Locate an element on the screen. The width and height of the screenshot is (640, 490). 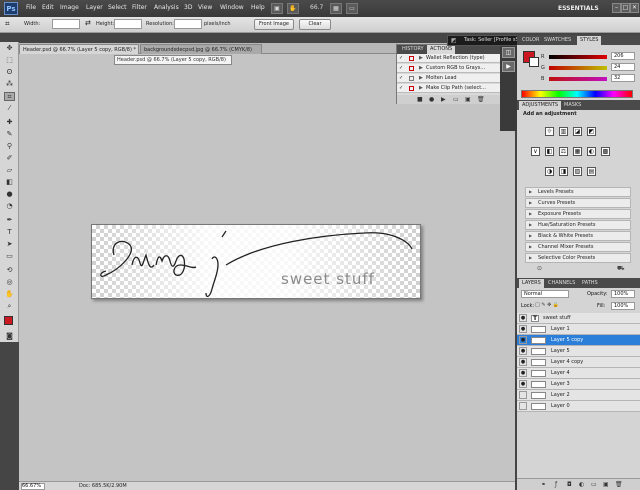
action-row: ✓ ▶ Molten Lead is located at coordinates (456, 78).